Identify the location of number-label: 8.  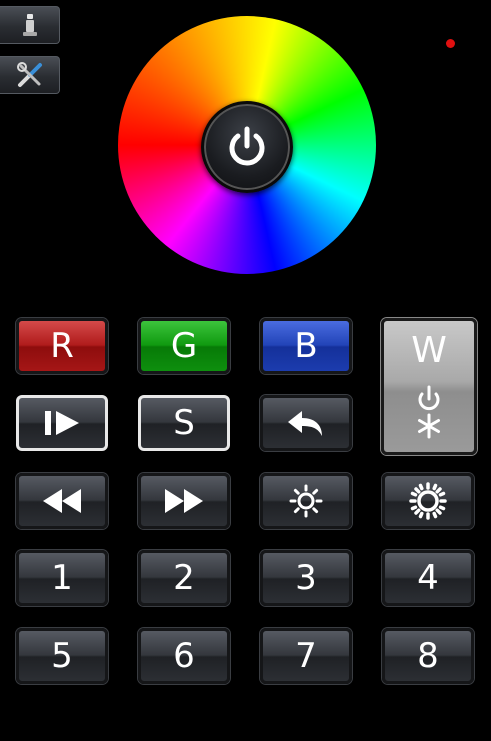
(428, 656).